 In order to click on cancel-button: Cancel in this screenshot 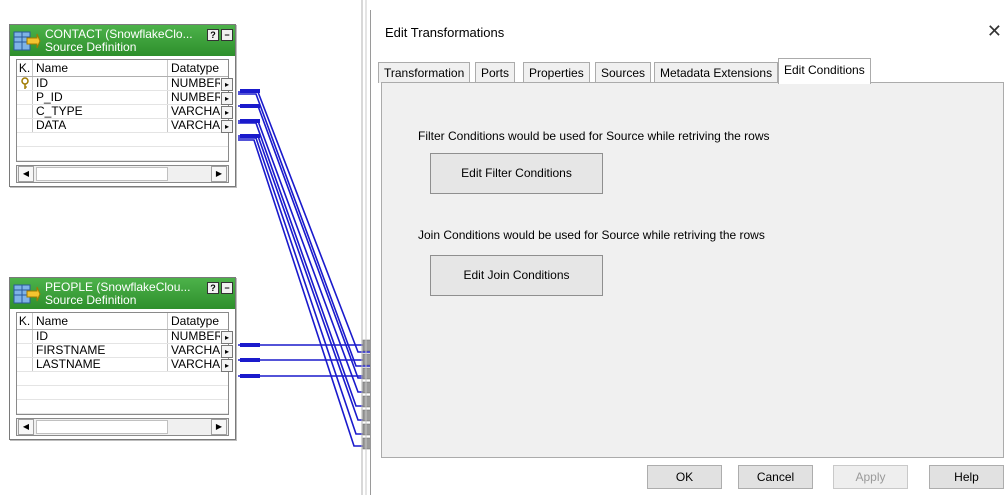, I will do `click(775, 477)`.